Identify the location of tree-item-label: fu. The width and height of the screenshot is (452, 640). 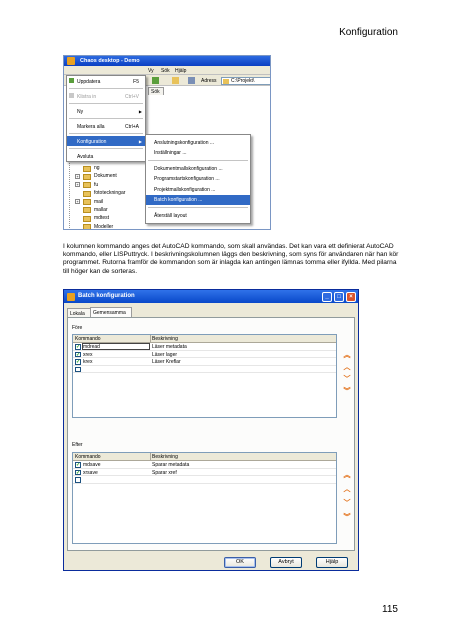
(96, 184).